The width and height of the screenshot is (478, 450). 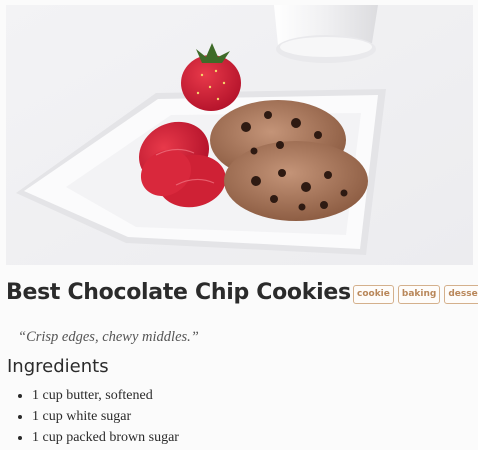 I want to click on ingredient-item: 1 cup packed brown sugar, so click(x=105, y=438).